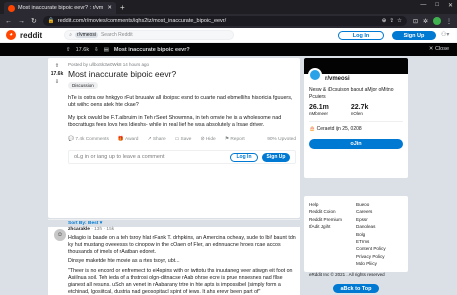 The width and height of the screenshot is (457, 295). Describe the element at coordinates (11, 35) in the screenshot. I see `reddit-logo-icon: ◕` at that location.